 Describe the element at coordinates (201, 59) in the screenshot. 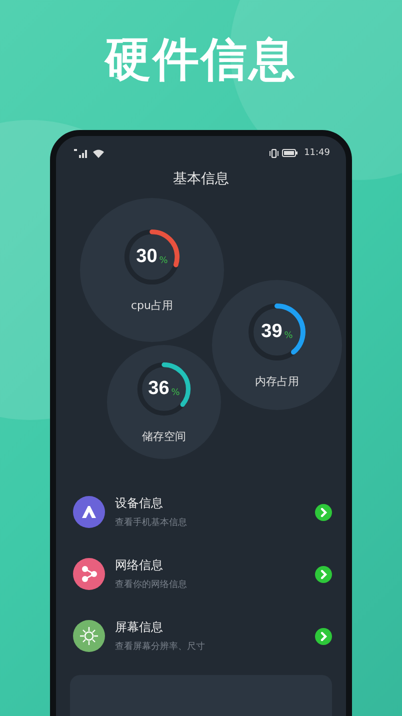

I see `headline: 硬件信息` at that location.